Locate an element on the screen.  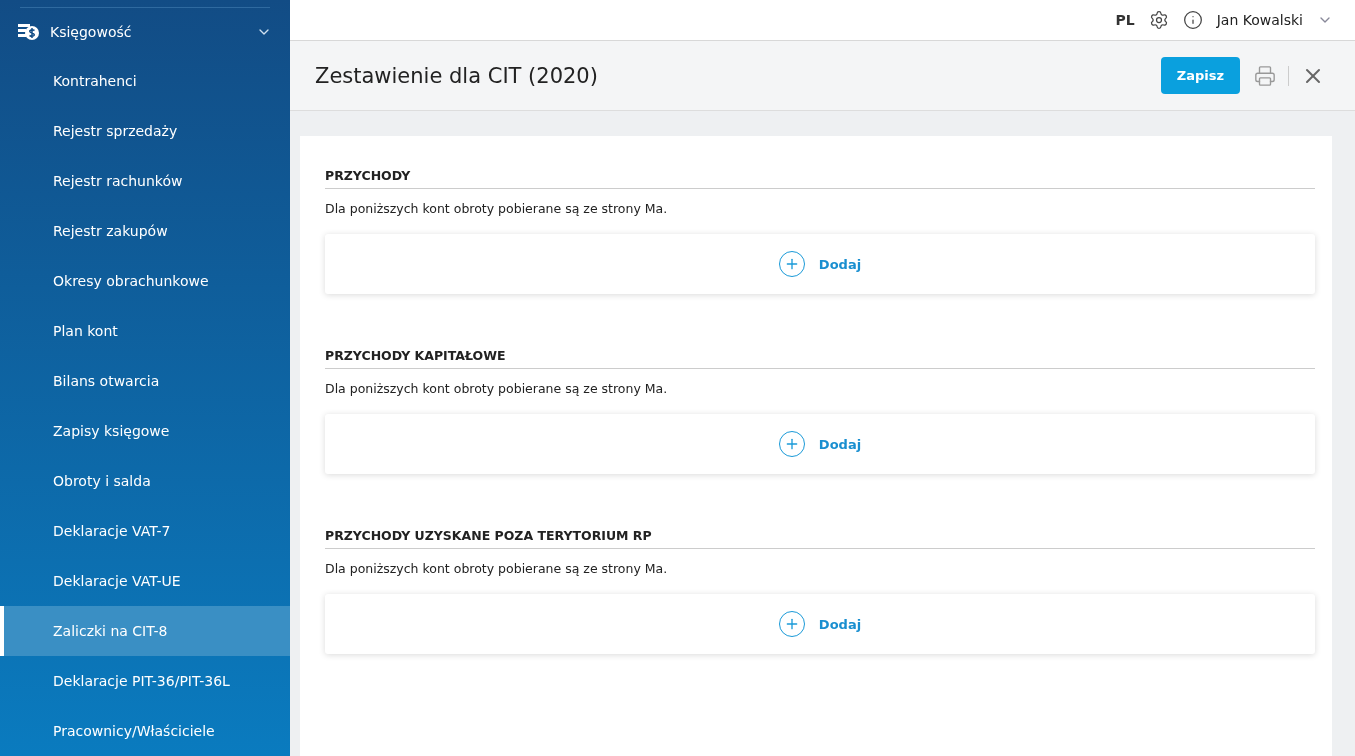
section-title: PRZYCHODY is located at coordinates (820, 178).